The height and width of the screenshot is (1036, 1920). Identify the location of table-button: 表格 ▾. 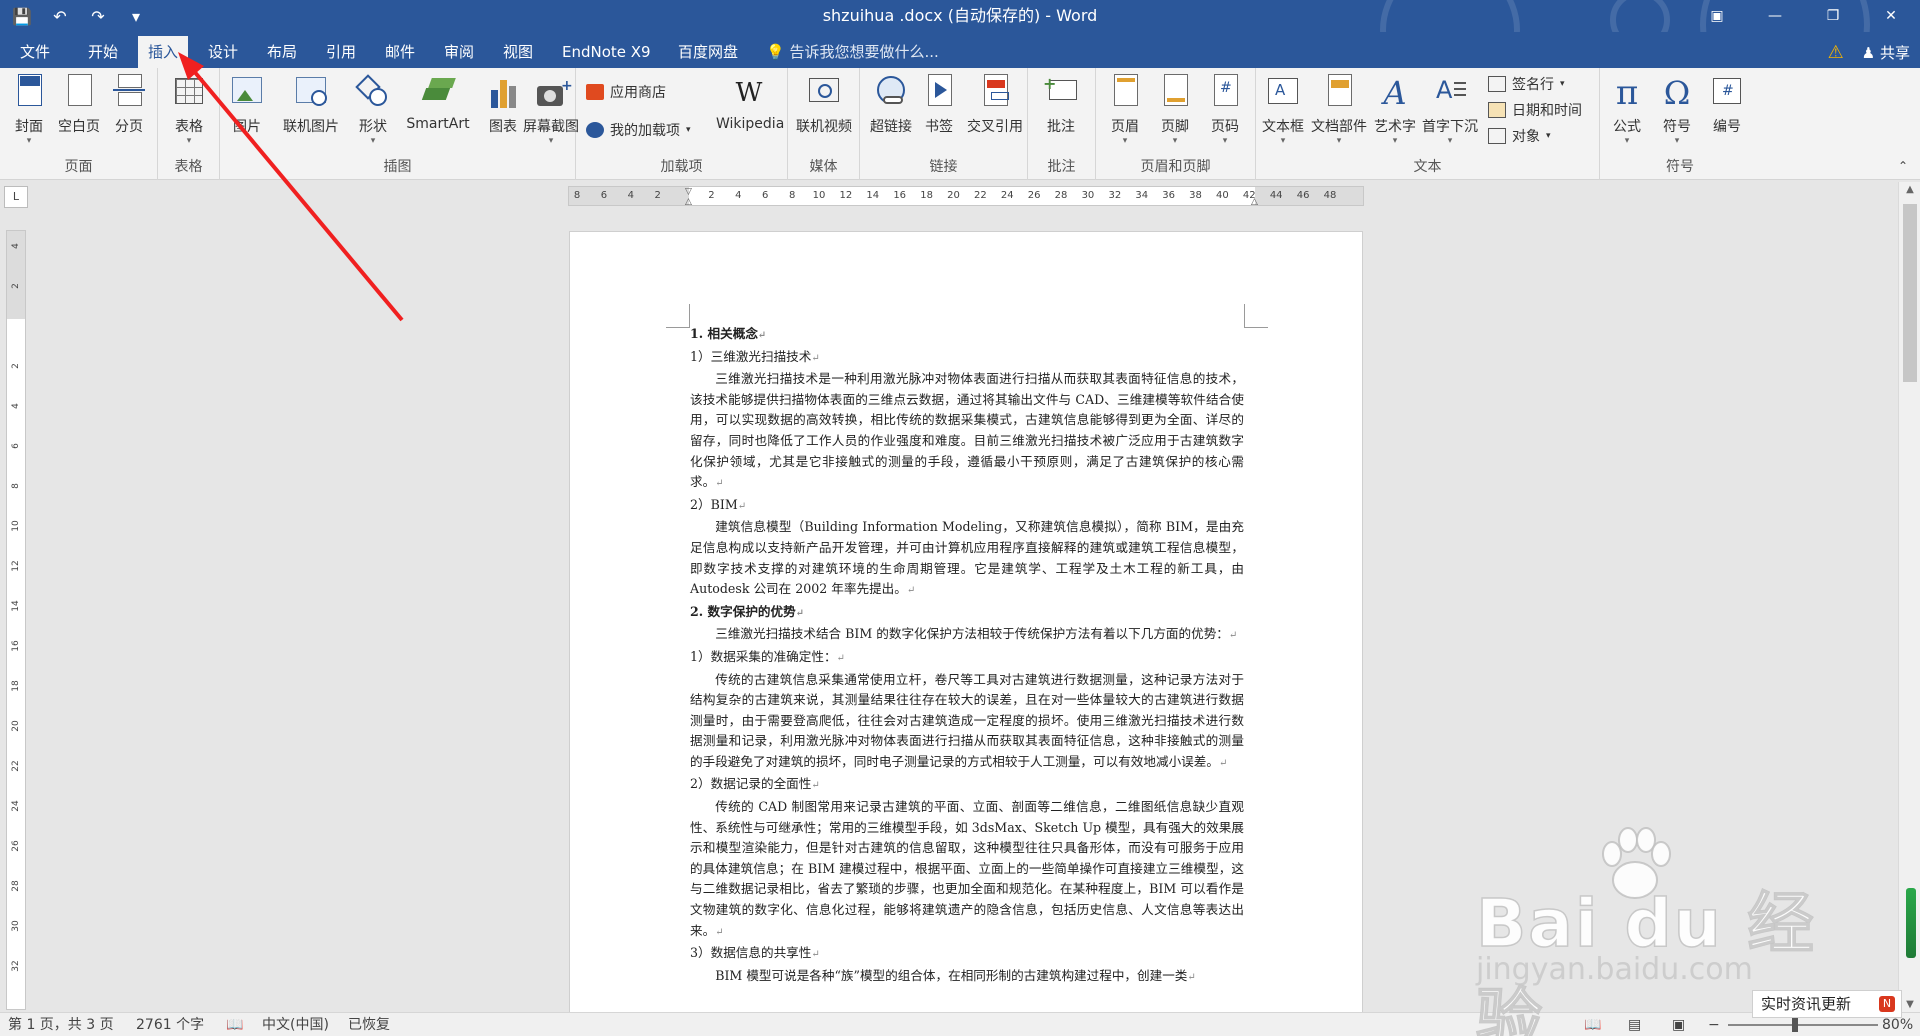
(189, 109).